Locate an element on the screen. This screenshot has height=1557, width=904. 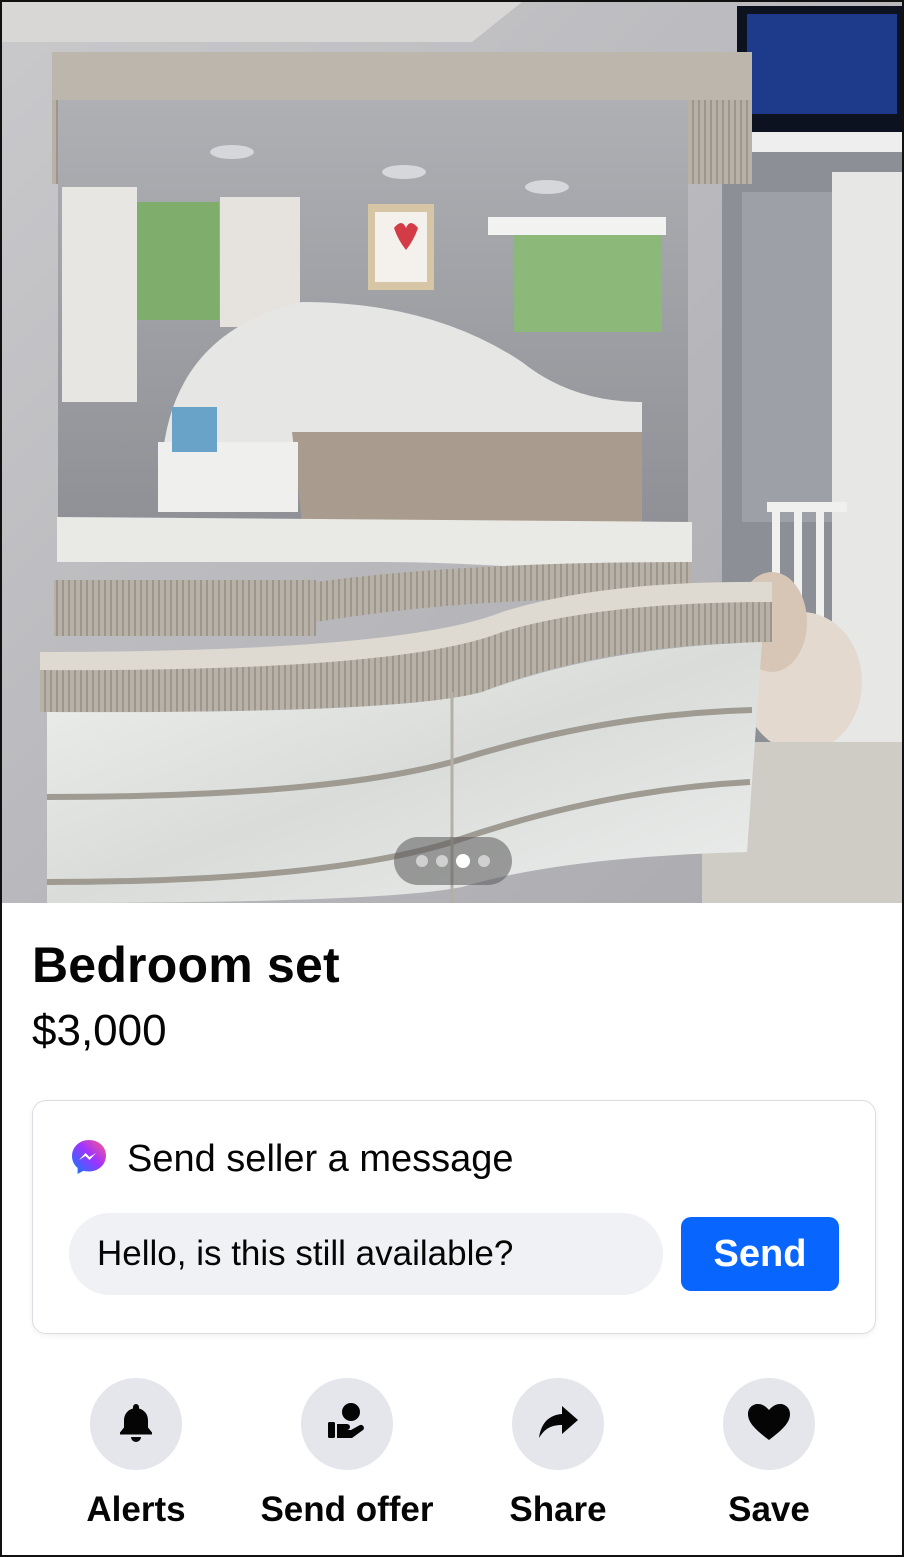
send-offer-button: Send offer is located at coordinates (347, 1454).